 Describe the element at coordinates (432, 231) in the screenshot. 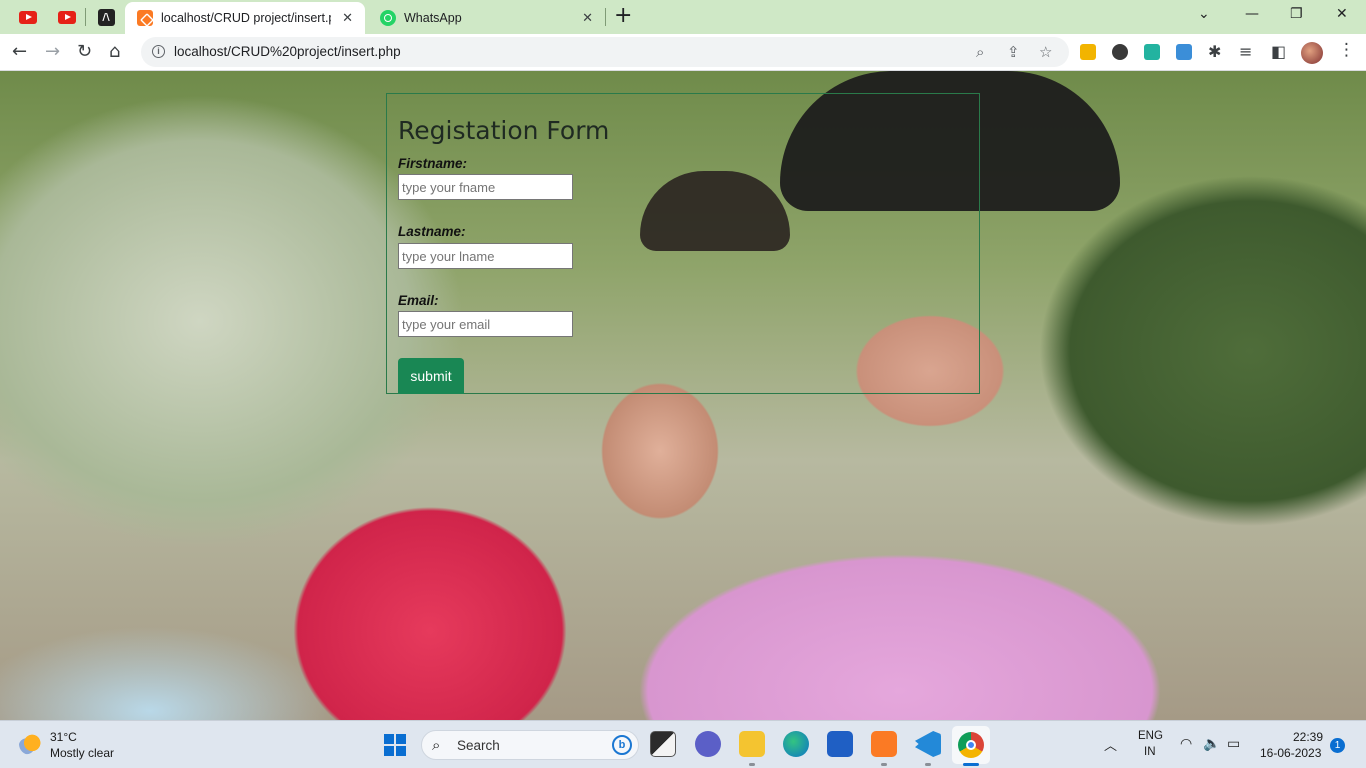

I see `lastname-label: Lastname:` at that location.